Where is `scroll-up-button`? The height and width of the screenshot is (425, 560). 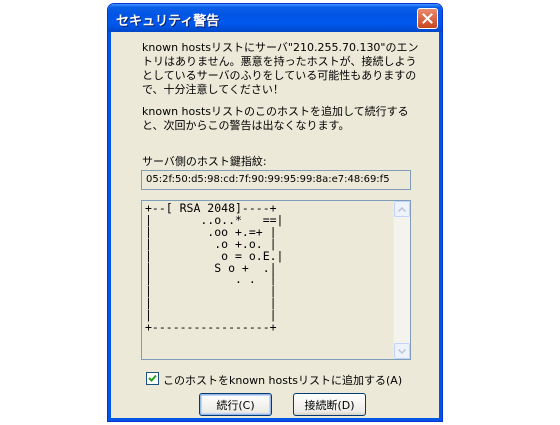 scroll-up-button is located at coordinates (402, 209).